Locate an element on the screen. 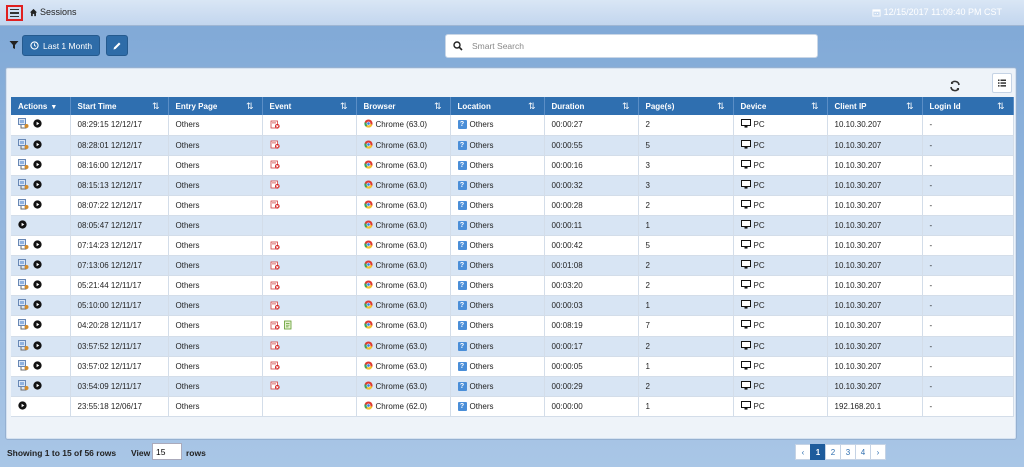 The width and height of the screenshot is (1024, 467). prev-page-button: ‹ is located at coordinates (803, 452).